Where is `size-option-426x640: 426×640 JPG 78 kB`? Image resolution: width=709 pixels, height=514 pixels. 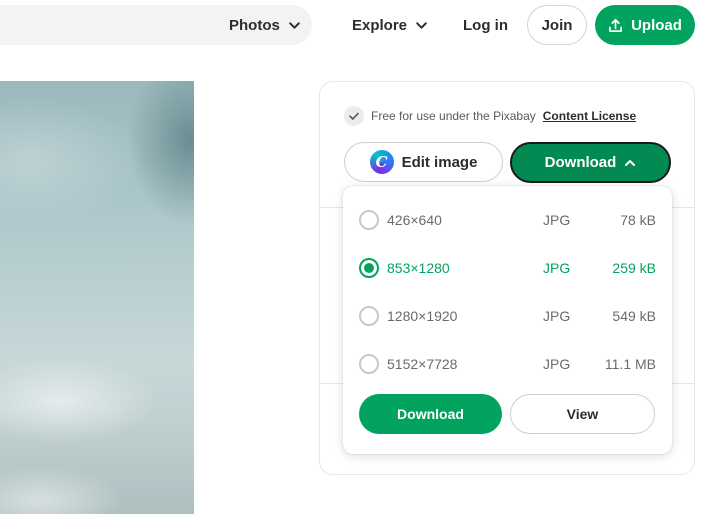 size-option-426x640: 426×640 JPG 78 kB is located at coordinates (507, 215).